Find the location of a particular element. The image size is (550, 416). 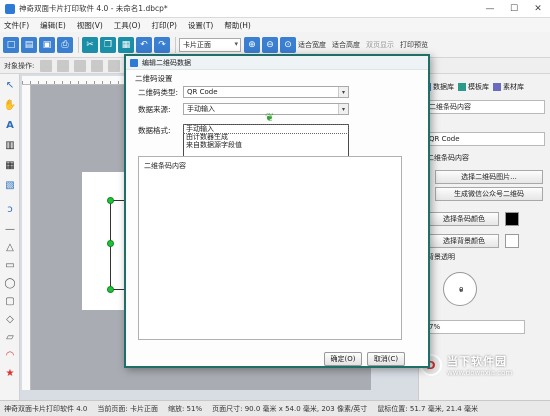

menu-view: 视图(V) is located at coordinates (90, 25).